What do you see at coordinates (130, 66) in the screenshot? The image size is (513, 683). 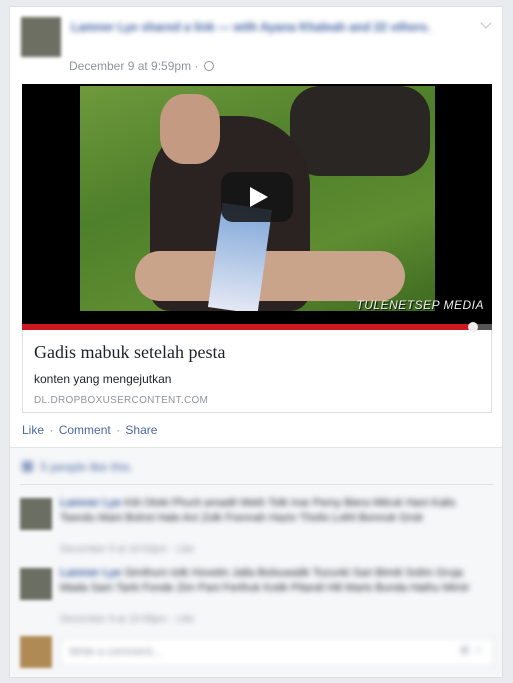 I see `post-timestamp: December 9 at 9:59pm` at bounding box center [130, 66].